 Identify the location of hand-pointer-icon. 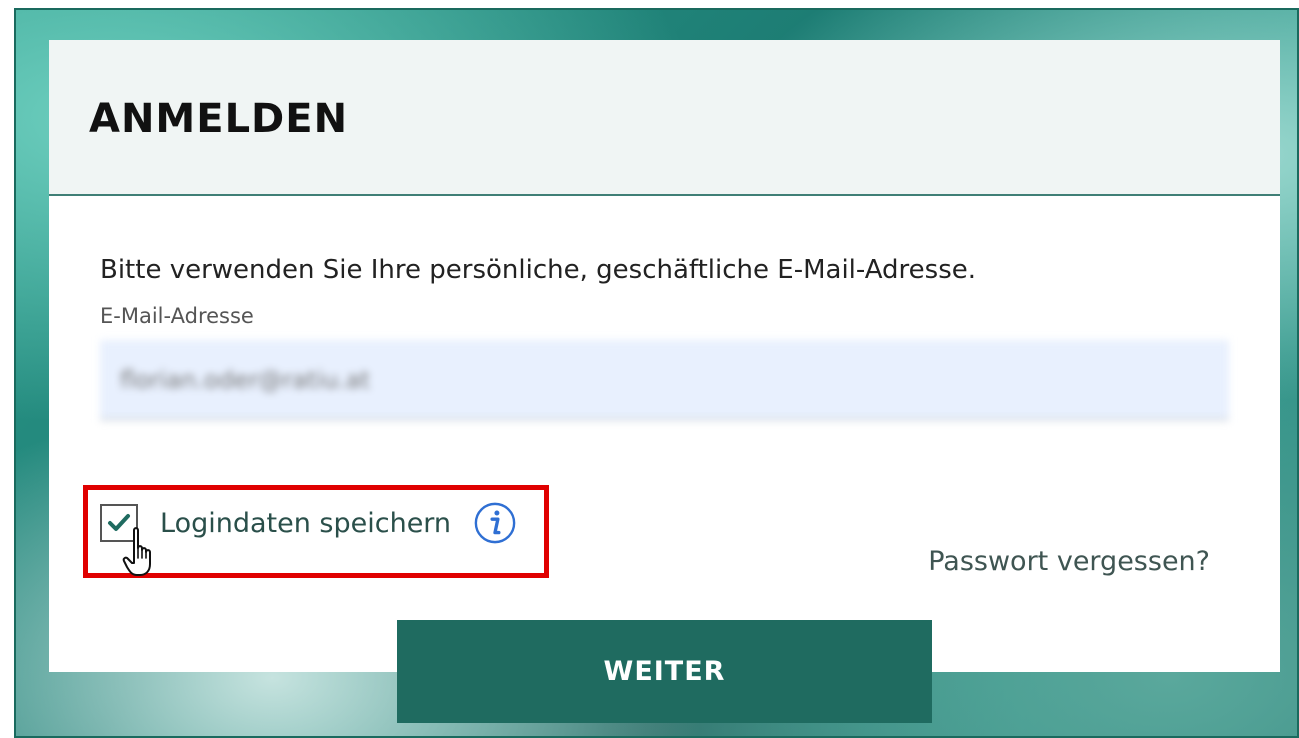
(136, 551).